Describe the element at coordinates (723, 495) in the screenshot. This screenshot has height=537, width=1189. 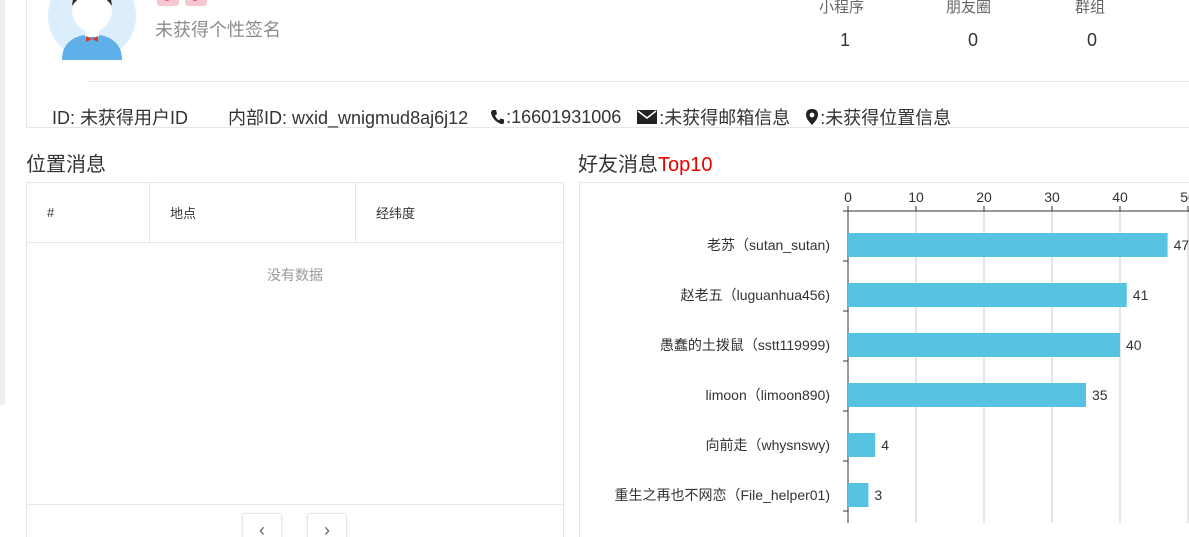
I see `category-label: 重生之再也不网恋（File_helper01)` at that location.